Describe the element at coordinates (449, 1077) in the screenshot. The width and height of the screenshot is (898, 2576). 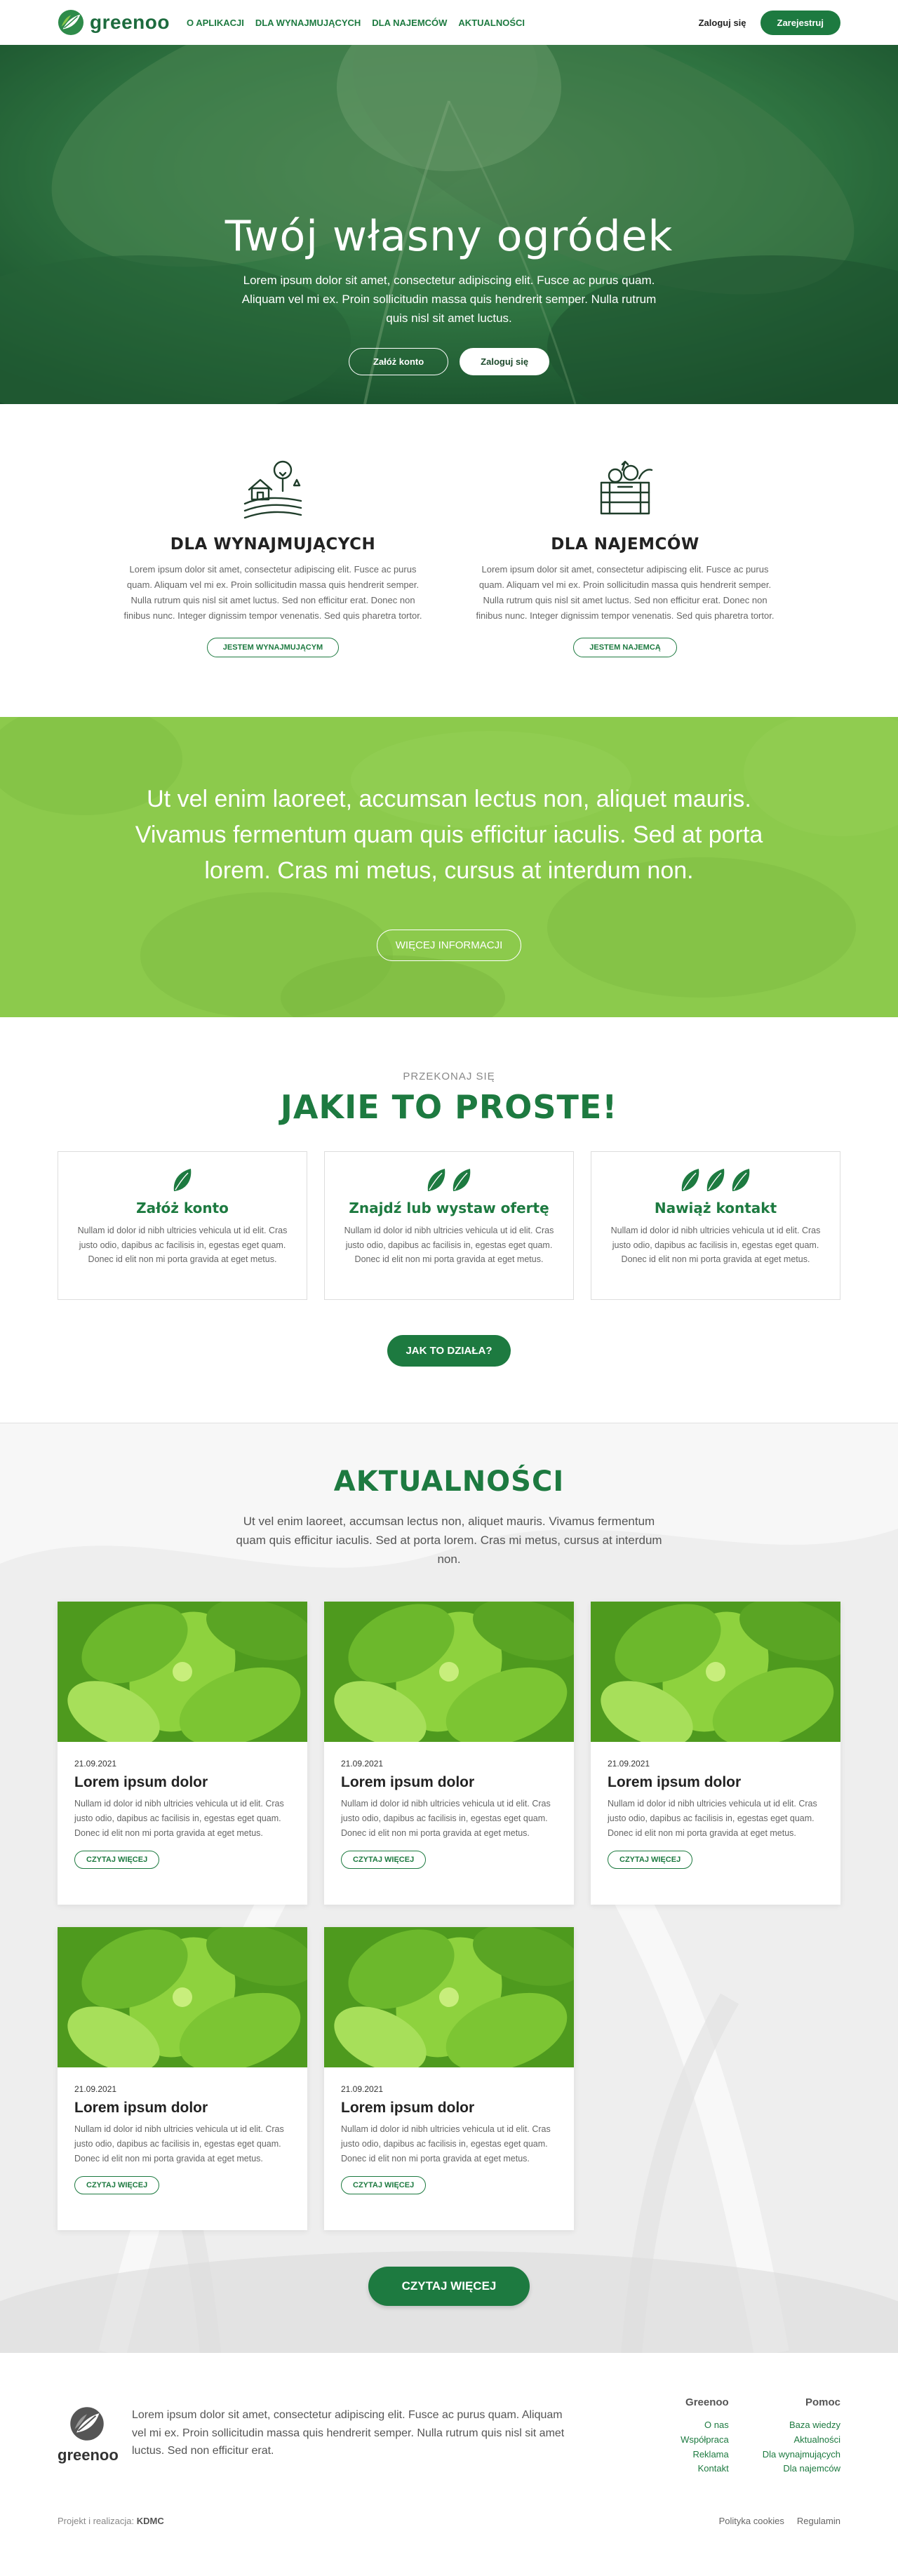
I see `section-eyebrow: PRZEKONAJ SIĘ` at that location.